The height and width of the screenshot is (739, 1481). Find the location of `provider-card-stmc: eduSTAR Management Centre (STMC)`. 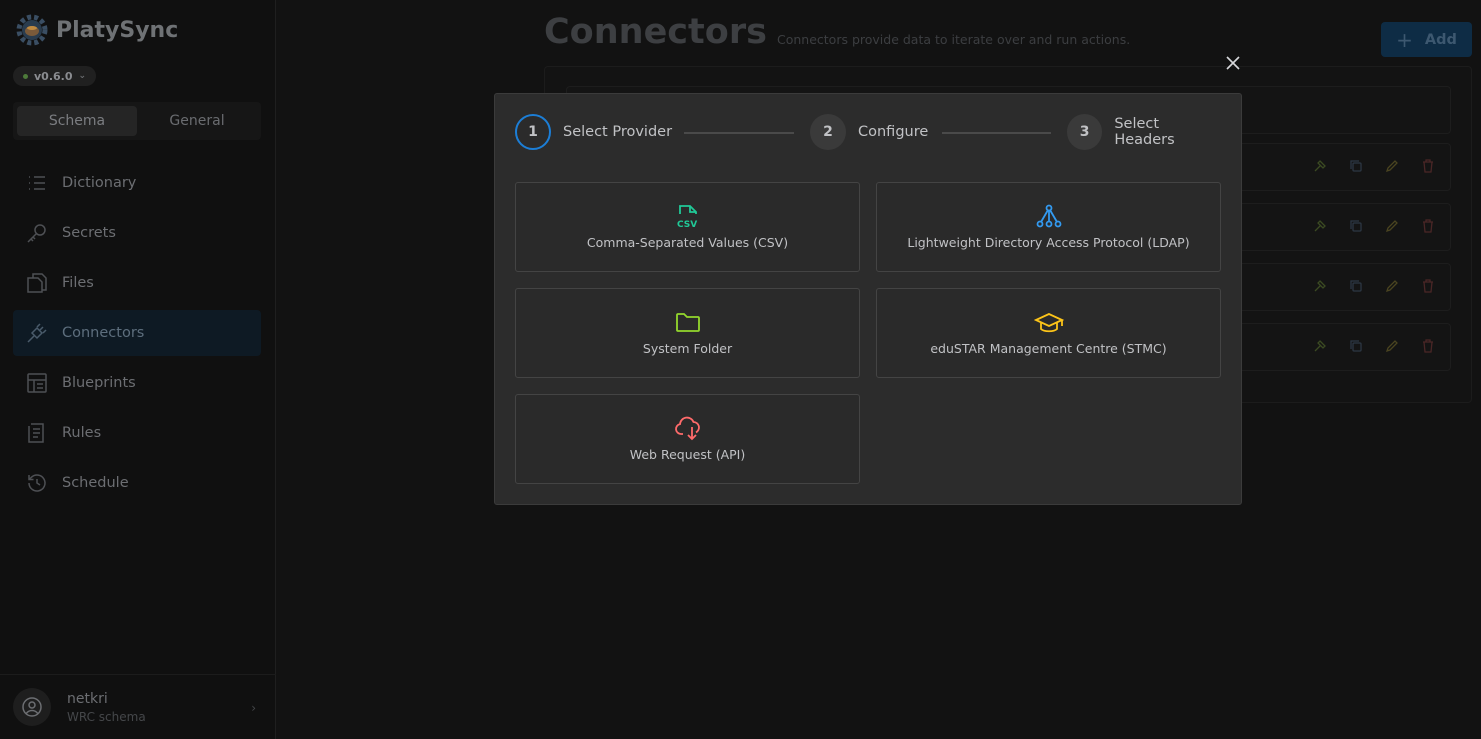

provider-card-stmc: eduSTAR Management Centre (STMC) is located at coordinates (1048, 333).